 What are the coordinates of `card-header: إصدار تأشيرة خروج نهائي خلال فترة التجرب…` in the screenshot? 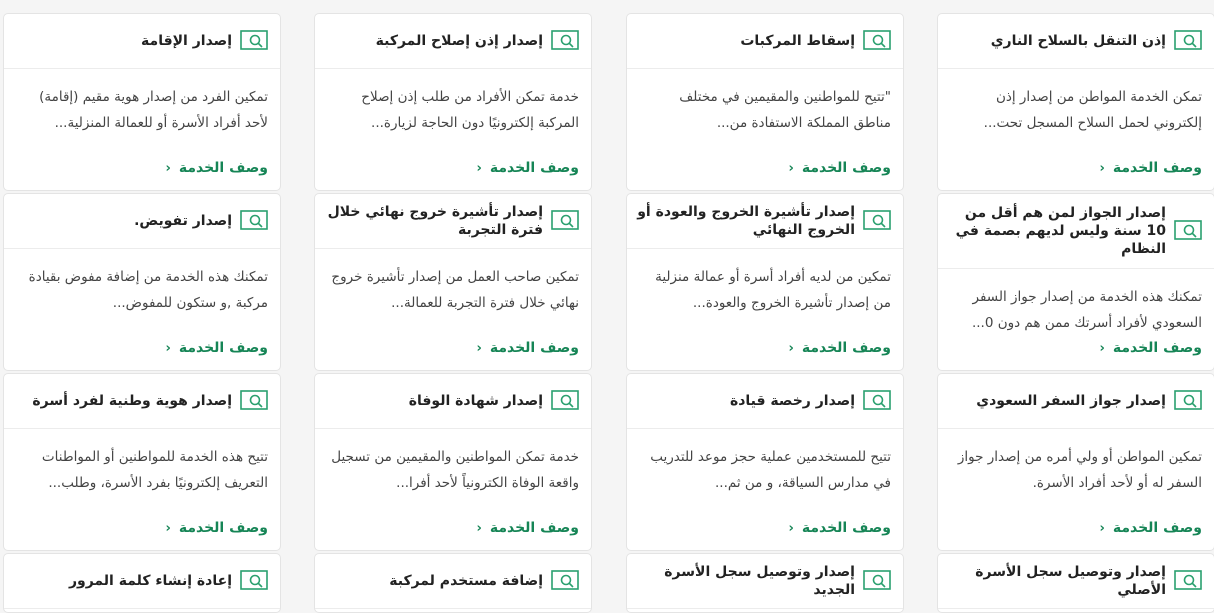 It's located at (453, 221).